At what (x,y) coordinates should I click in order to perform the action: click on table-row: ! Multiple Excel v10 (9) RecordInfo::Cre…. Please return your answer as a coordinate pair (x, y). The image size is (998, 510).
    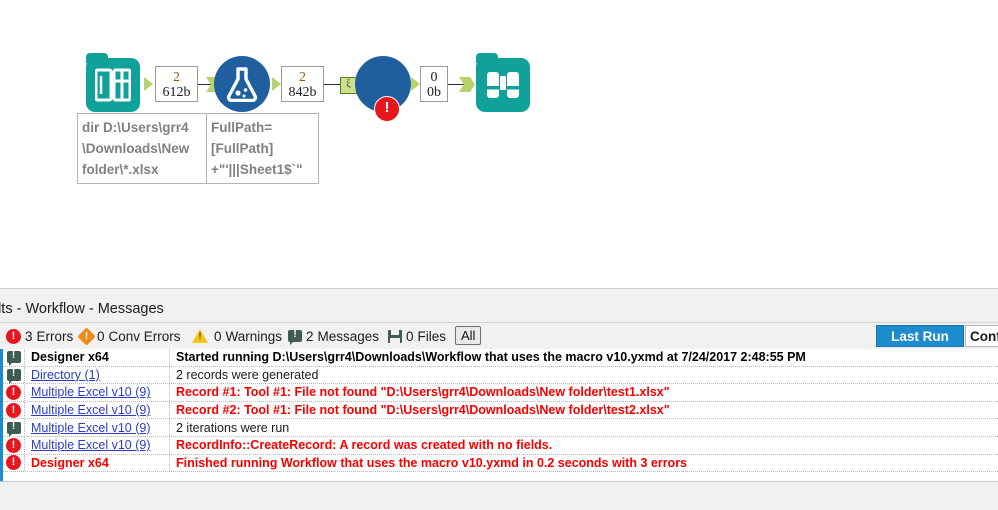
    Looking at the image, I should click on (500, 445).